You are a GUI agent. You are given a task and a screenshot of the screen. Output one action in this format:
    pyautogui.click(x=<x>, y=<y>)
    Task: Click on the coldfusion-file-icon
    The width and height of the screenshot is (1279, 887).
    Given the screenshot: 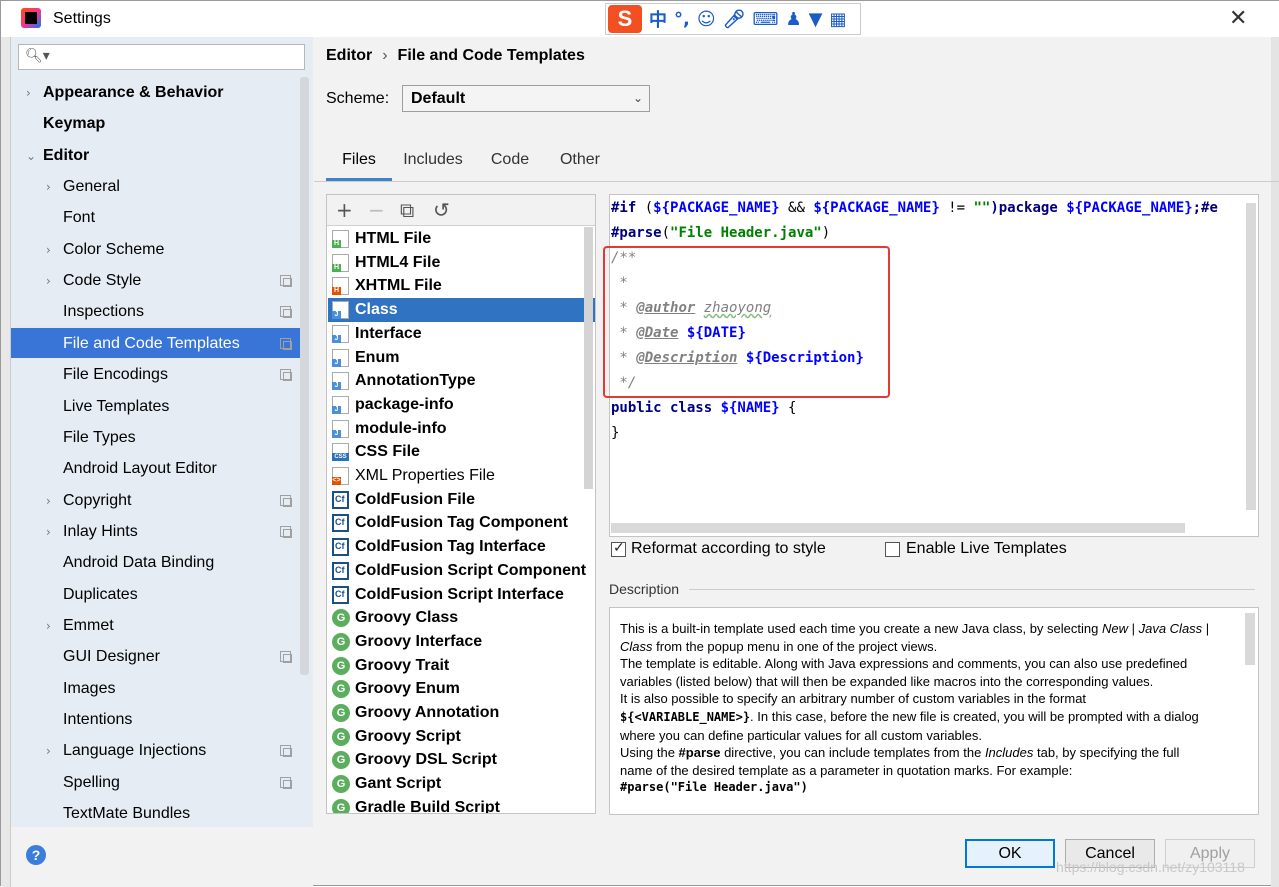 What is the action you would take?
    pyautogui.click(x=340, y=547)
    